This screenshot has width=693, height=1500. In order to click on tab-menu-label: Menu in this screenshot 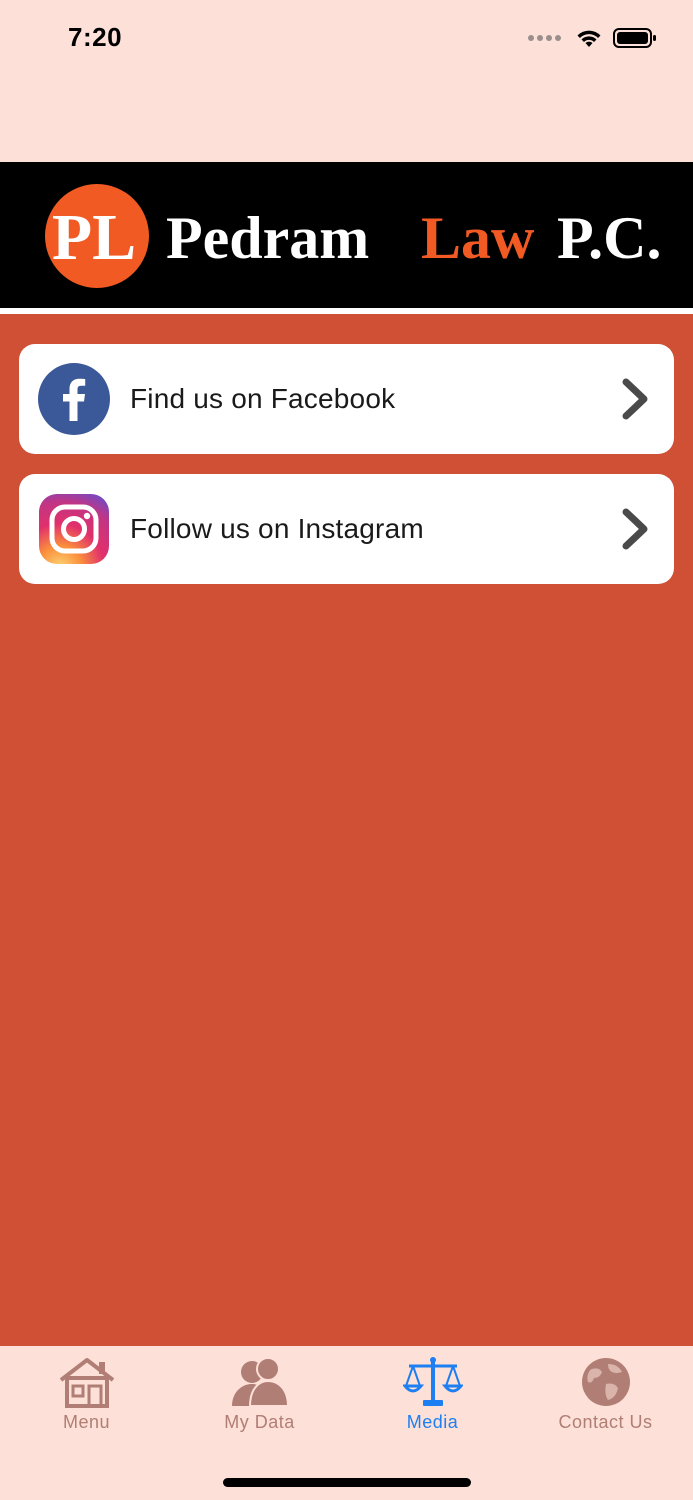, I will do `click(86, 1422)`.